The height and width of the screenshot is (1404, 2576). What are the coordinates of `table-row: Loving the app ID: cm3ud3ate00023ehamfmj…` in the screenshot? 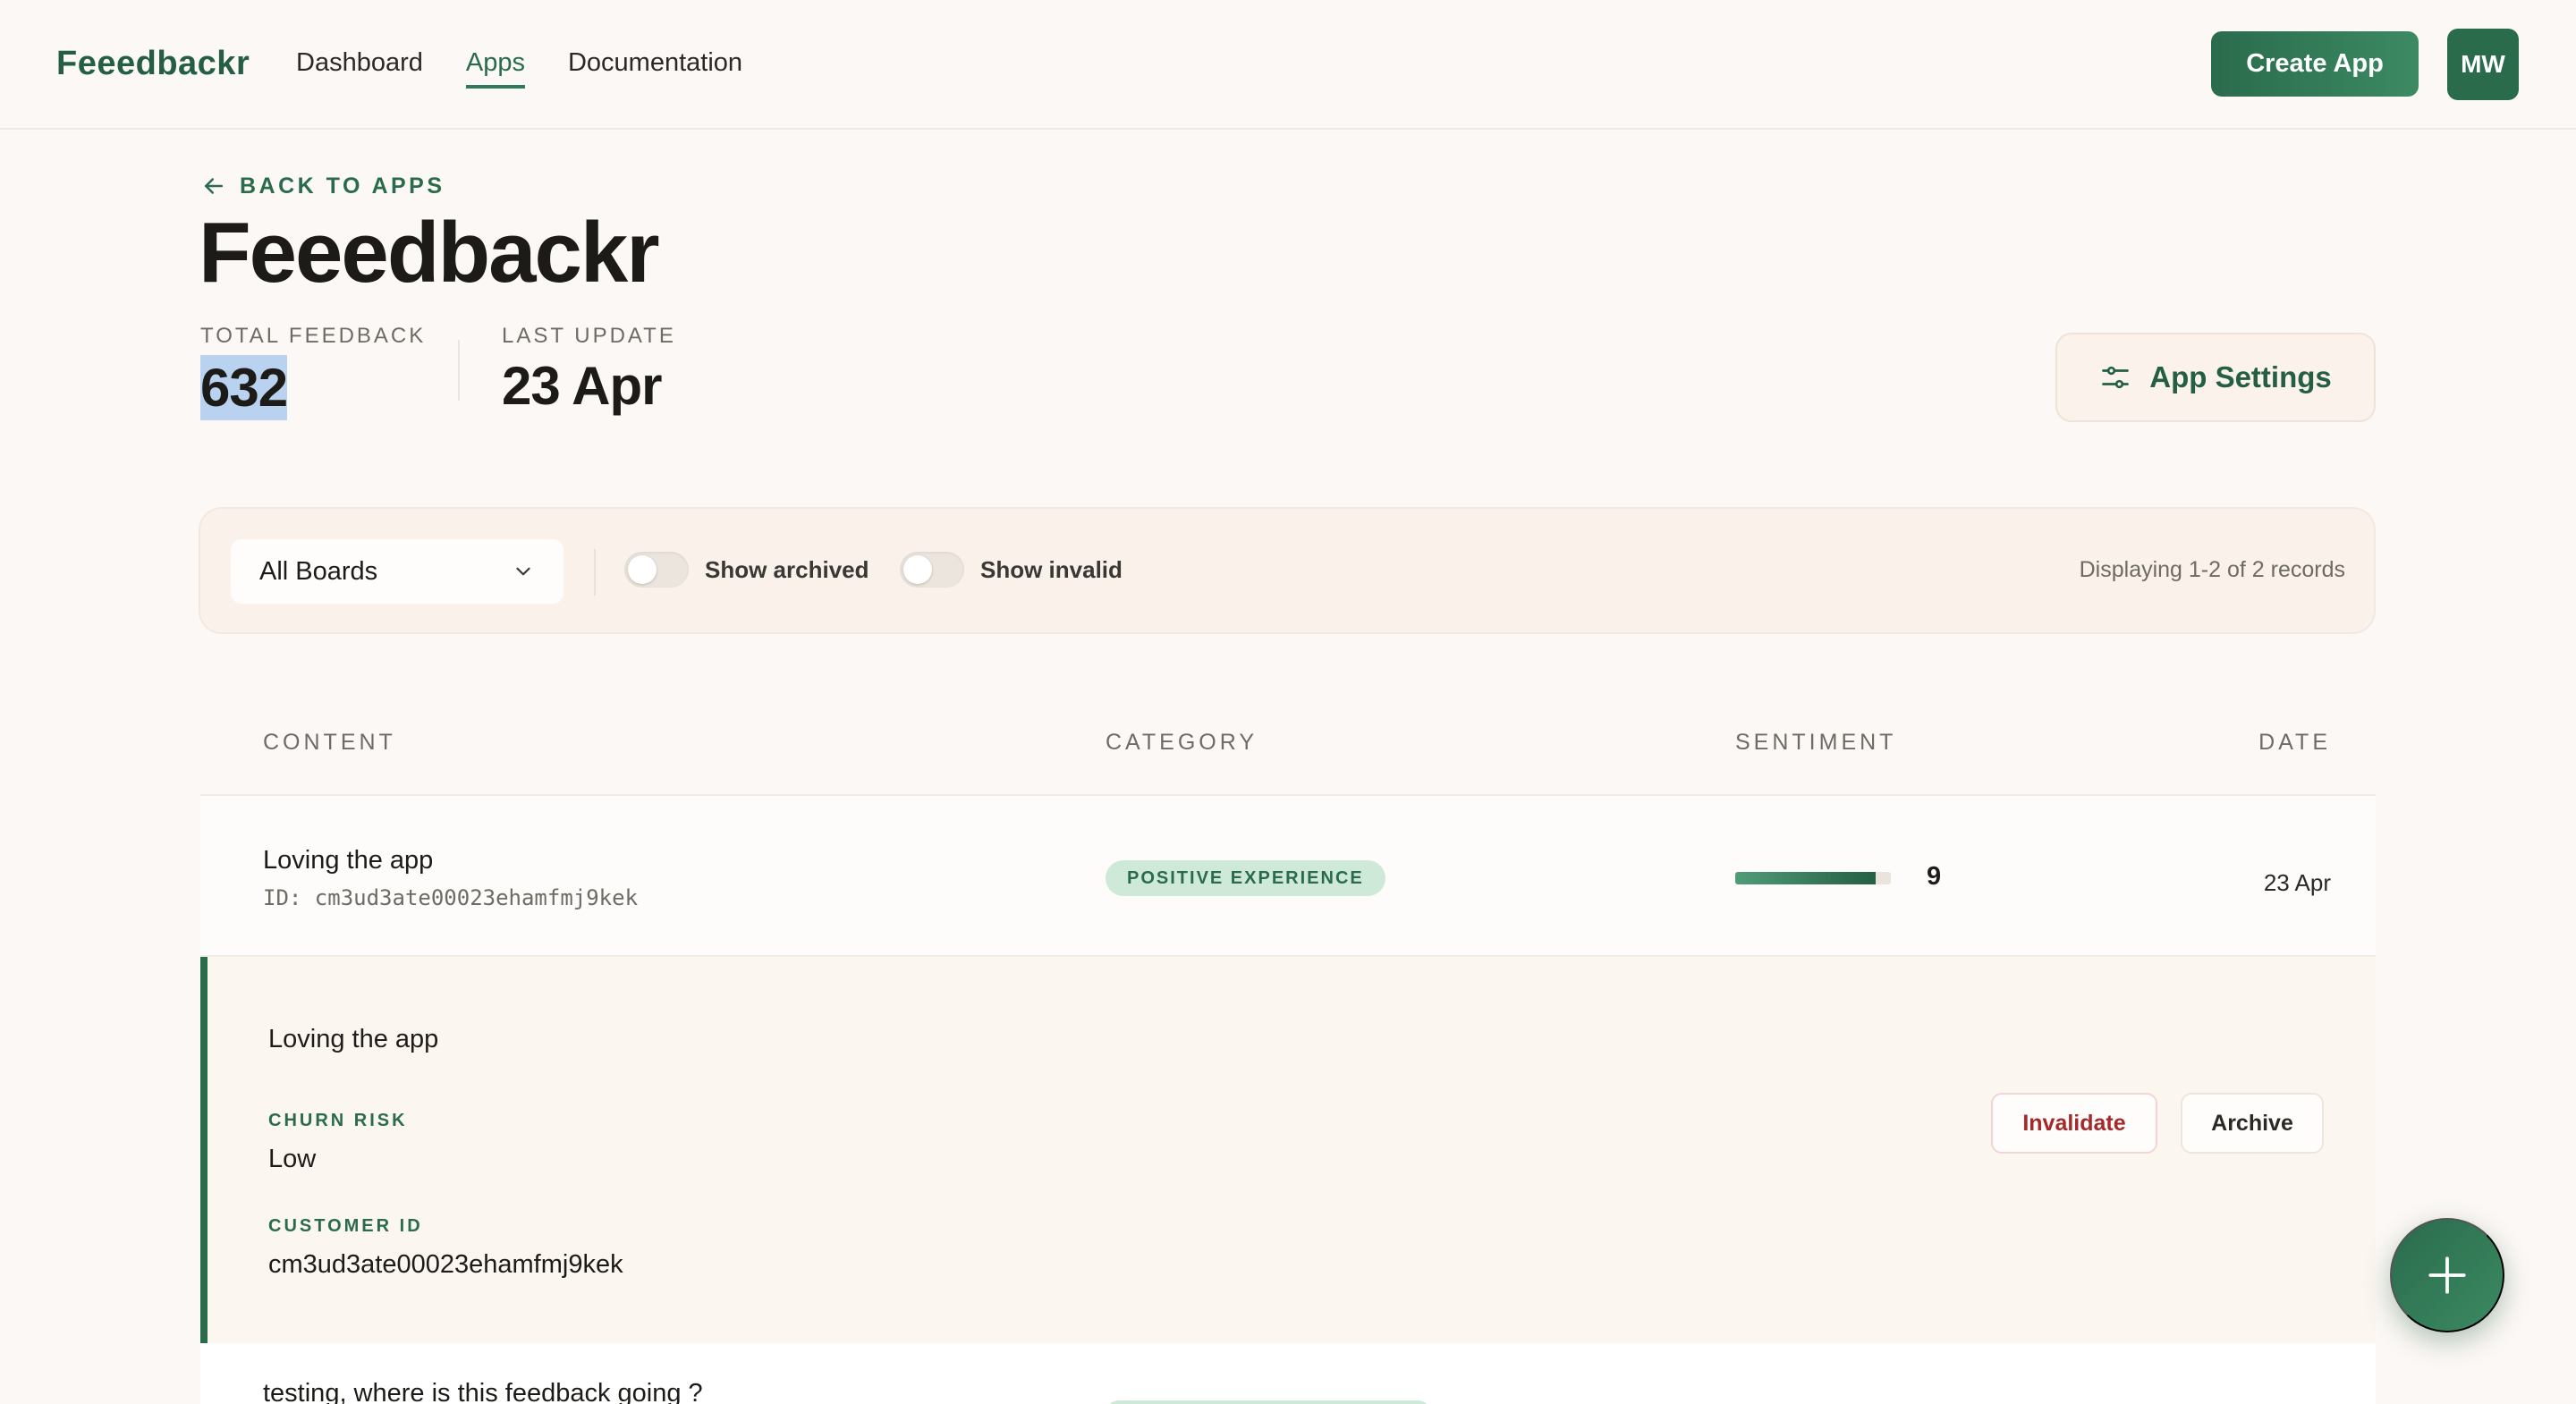 It's located at (1288, 877).